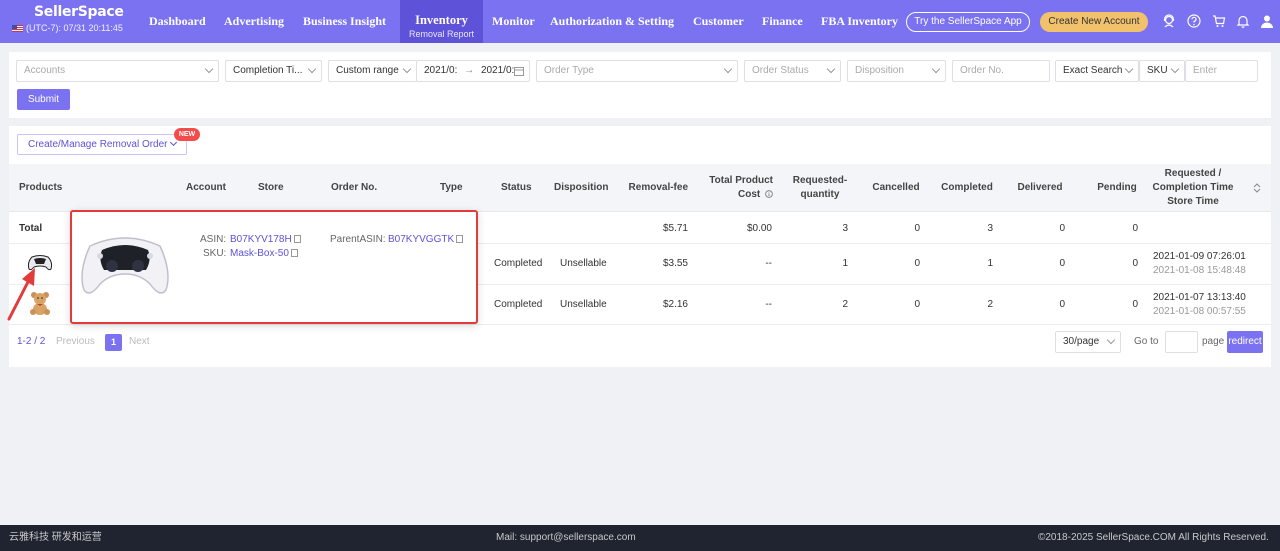 The height and width of the screenshot is (551, 1280). What do you see at coordinates (265, 239) in the screenshot?
I see `asin-link: B07KYV178H` at bounding box center [265, 239].